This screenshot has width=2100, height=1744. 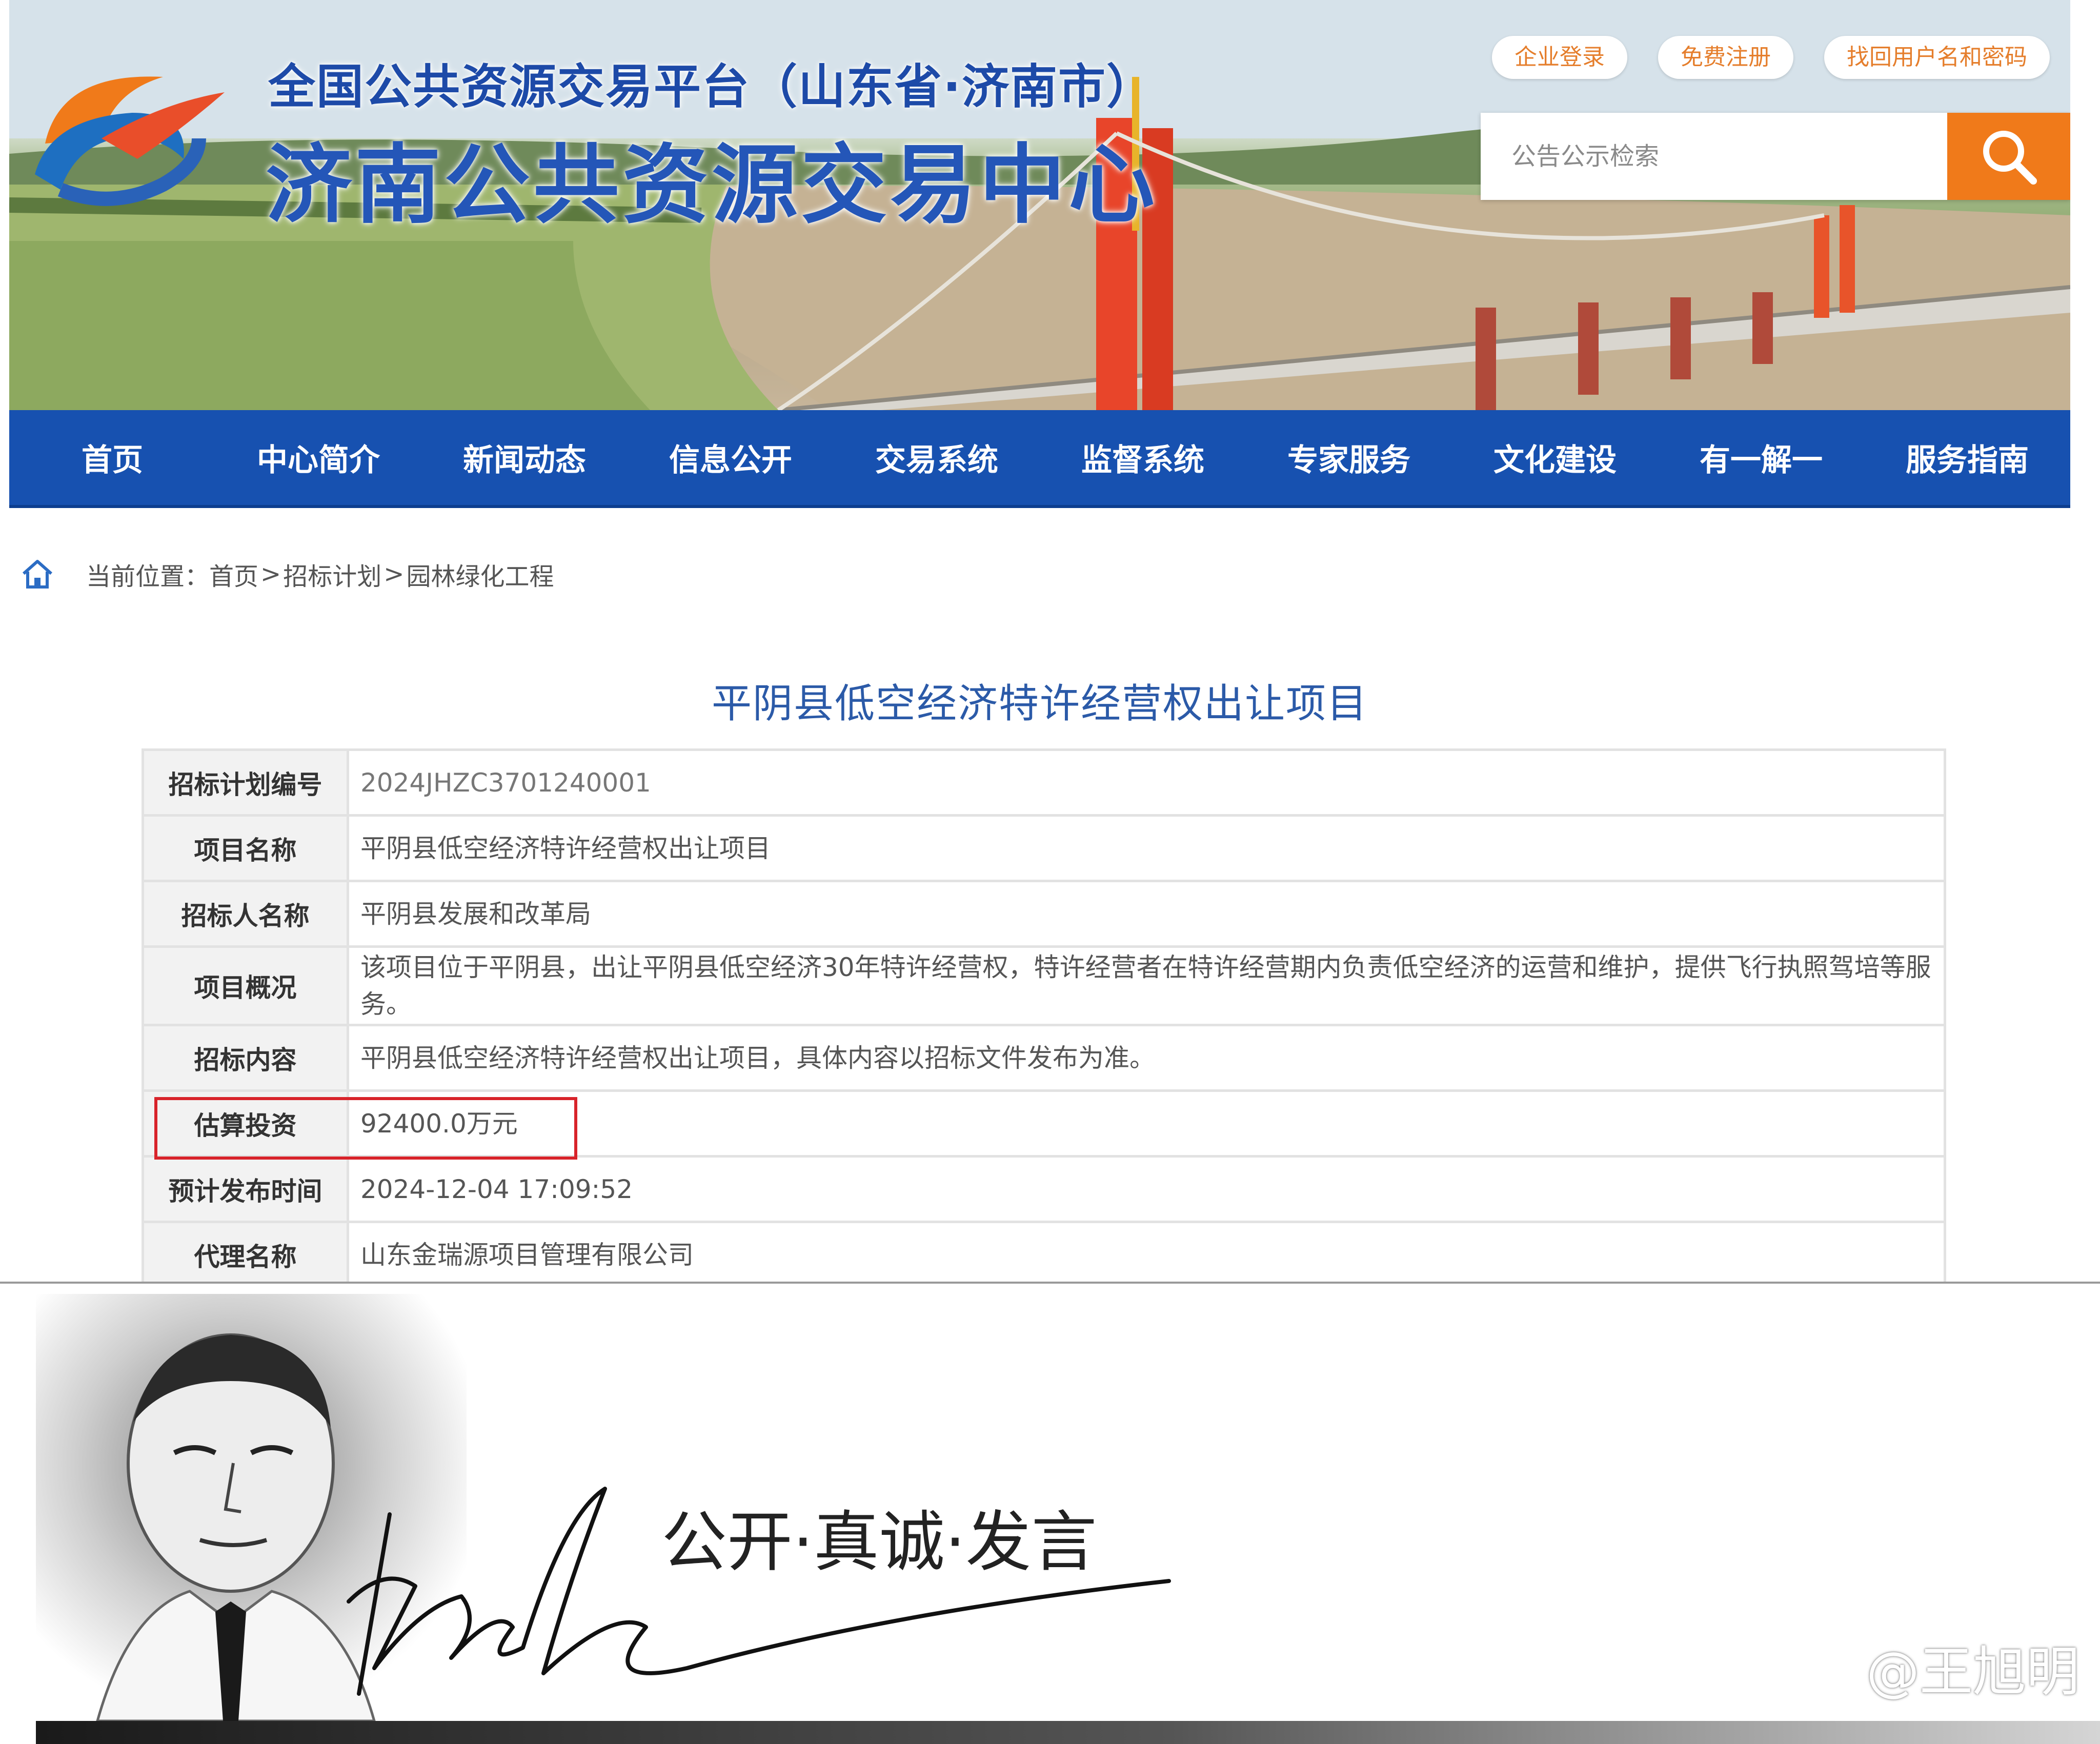 I want to click on breadcrumb: 当前位置： 首页 > 招标计划 > 园林绿化工程, so click(x=286, y=574).